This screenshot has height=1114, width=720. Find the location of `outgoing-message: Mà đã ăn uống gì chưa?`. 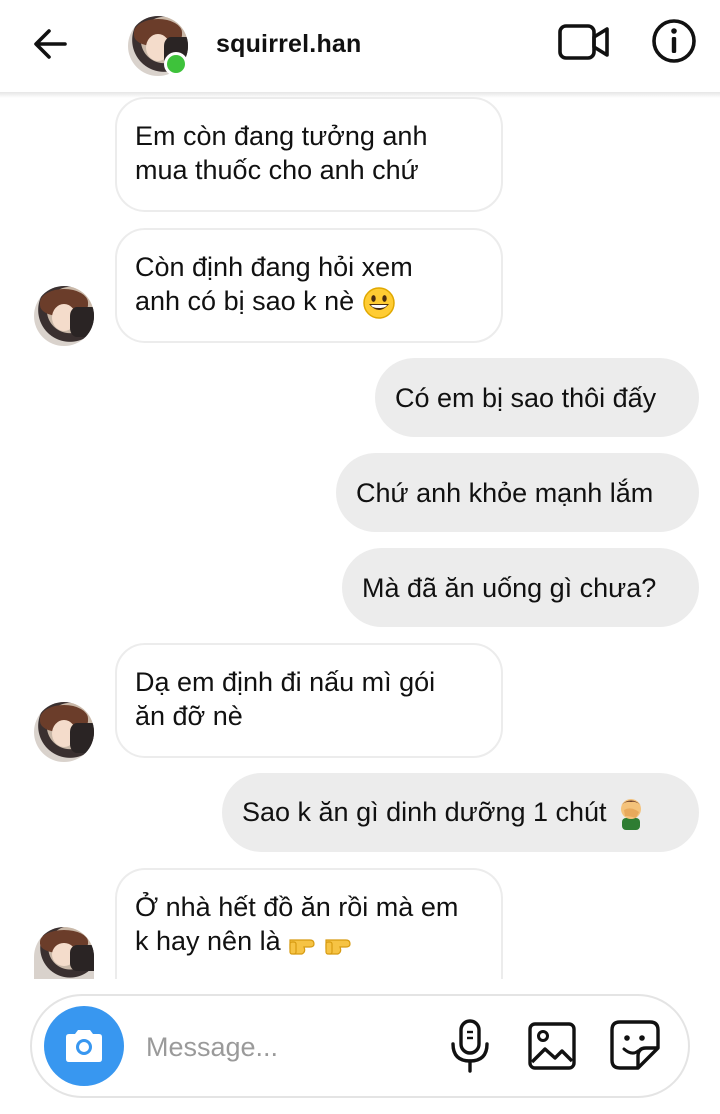

outgoing-message: Mà đã ăn uống gì chưa? is located at coordinates (520, 587).